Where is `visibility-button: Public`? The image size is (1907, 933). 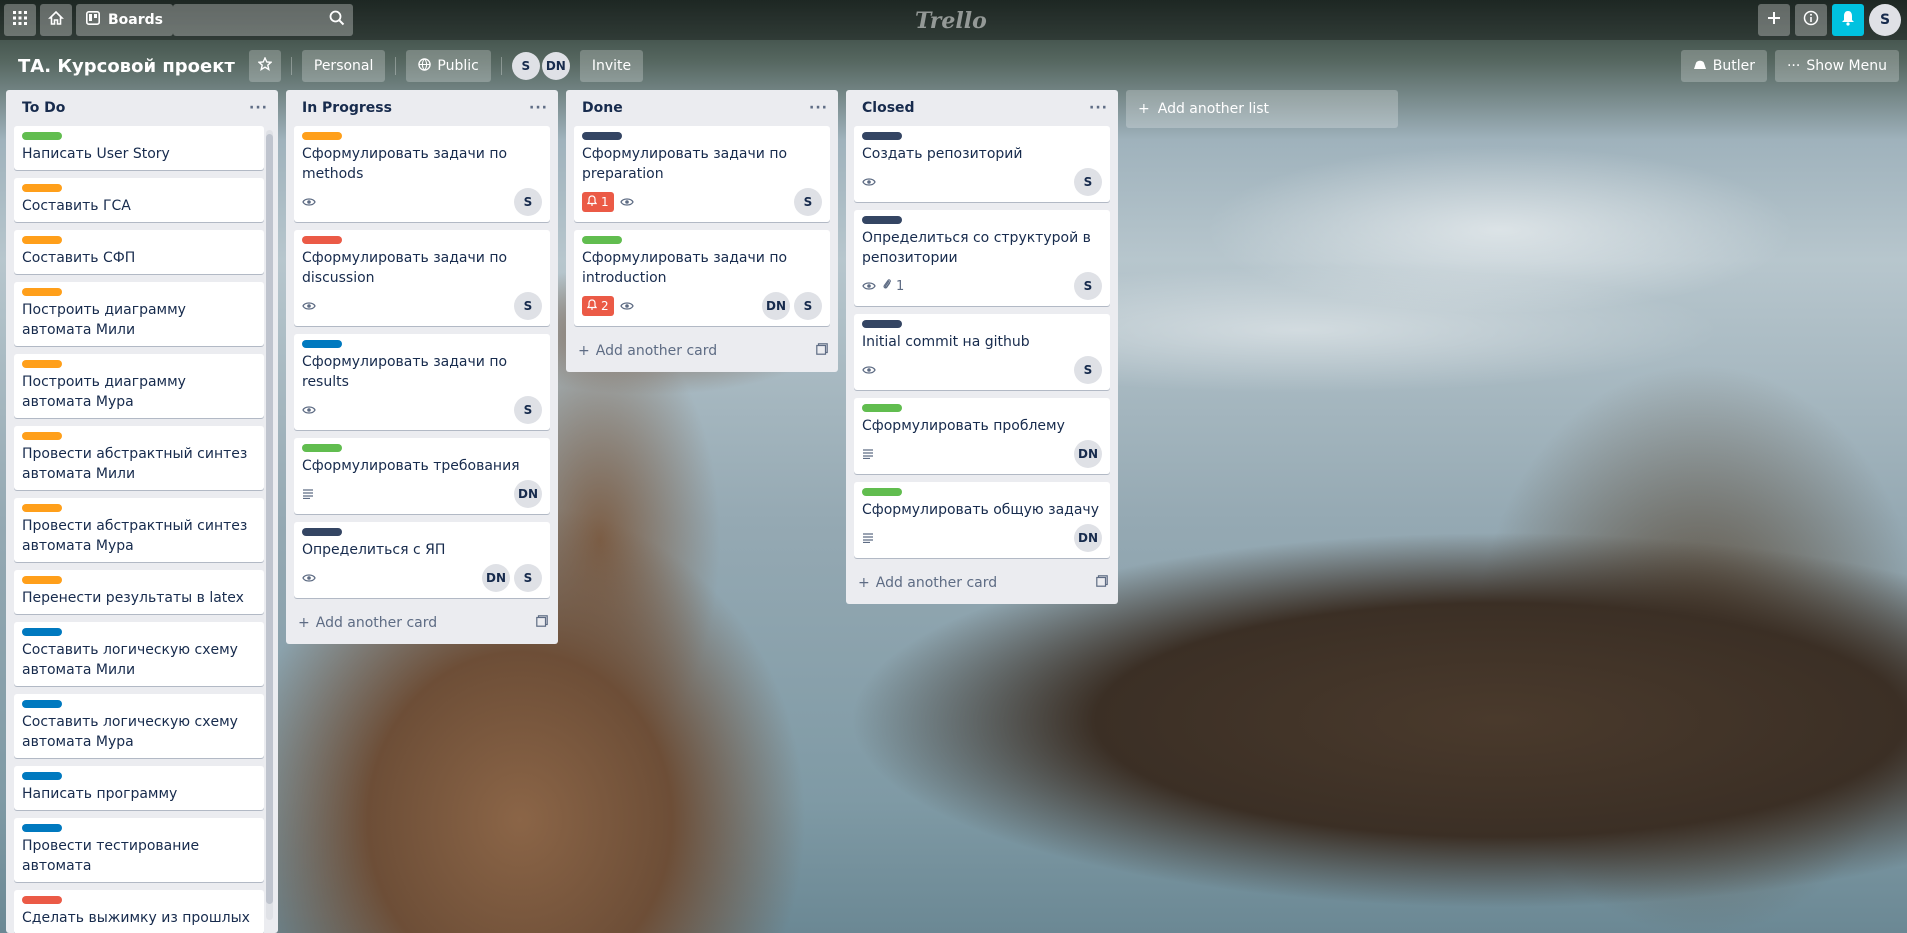 visibility-button: Public is located at coordinates (448, 66).